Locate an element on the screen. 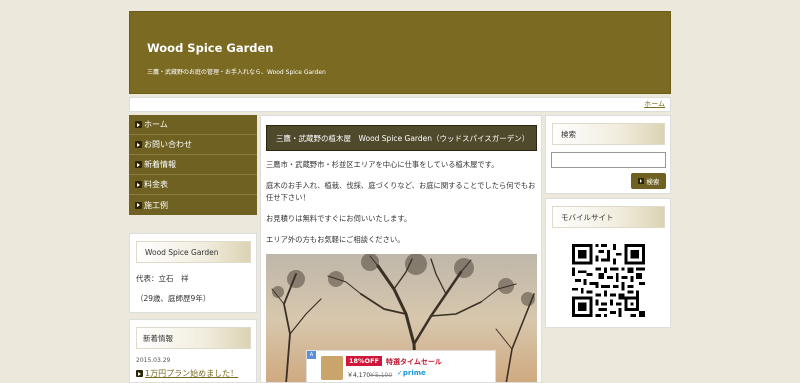 The height and width of the screenshot is (383, 800). profile-heading: Wood Spice Garden is located at coordinates (193, 252).